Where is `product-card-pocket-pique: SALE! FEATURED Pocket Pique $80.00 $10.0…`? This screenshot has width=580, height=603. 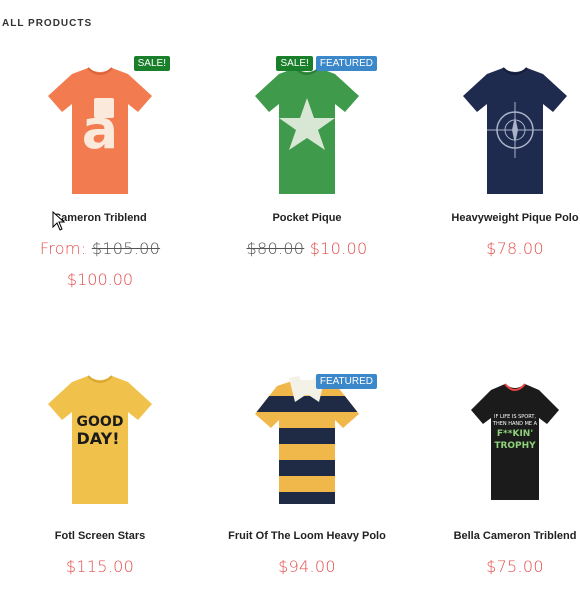 product-card-pocket-pique: SALE! FEATURED Pocket Pique $80.00 $10.0… is located at coordinates (307, 157).